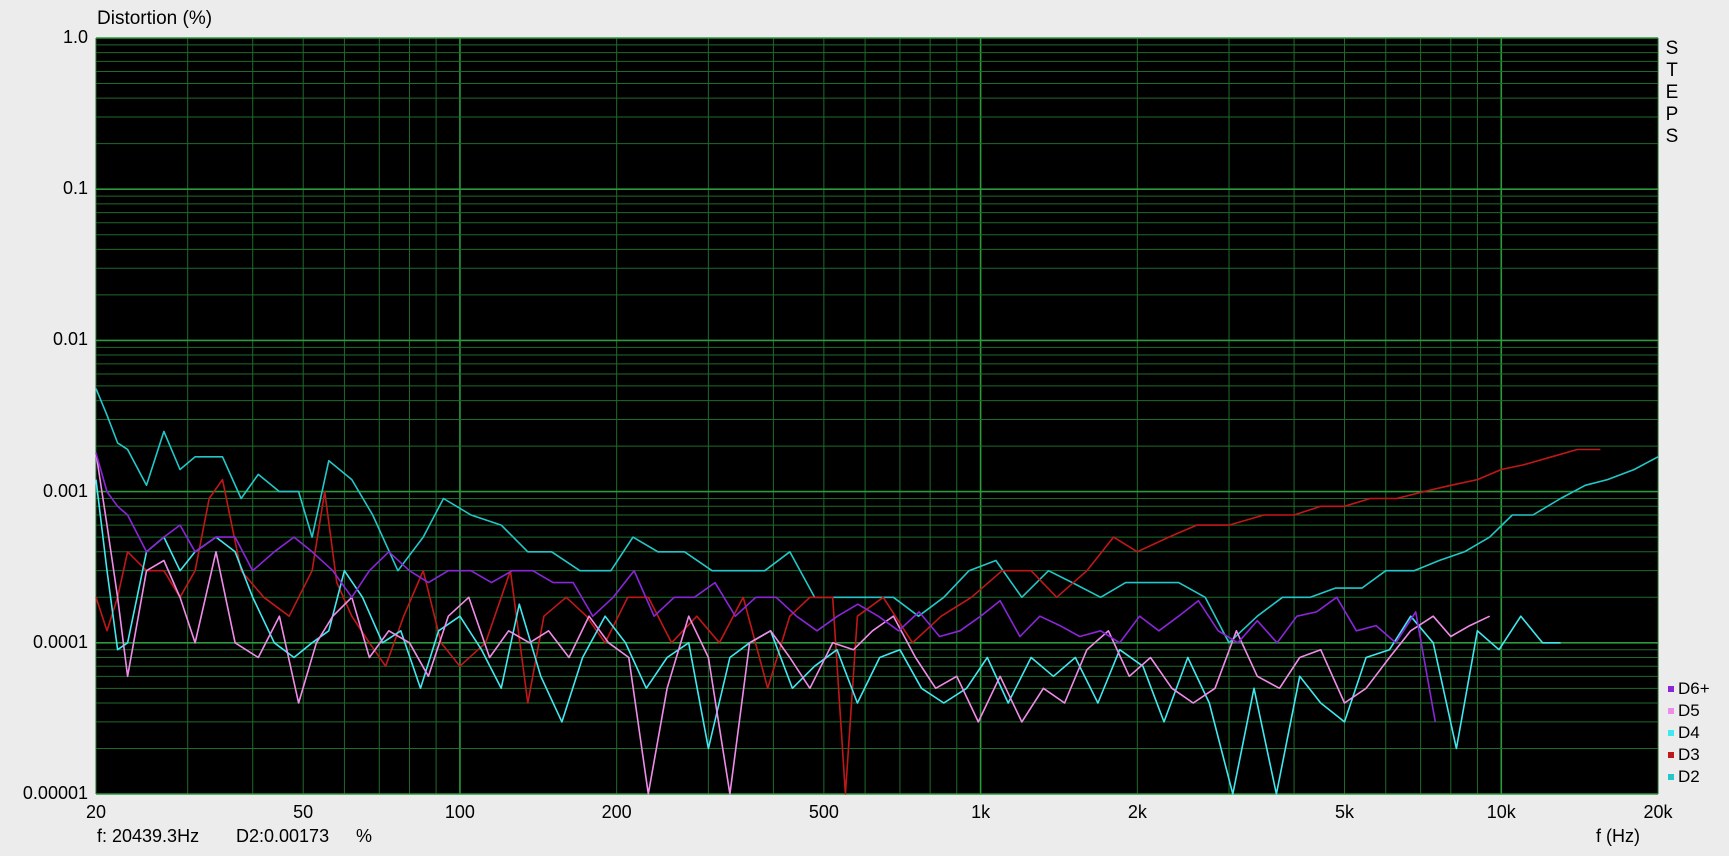 The height and width of the screenshot is (856, 1729). I want to click on y-tick-label: 0.01, so click(70, 339).